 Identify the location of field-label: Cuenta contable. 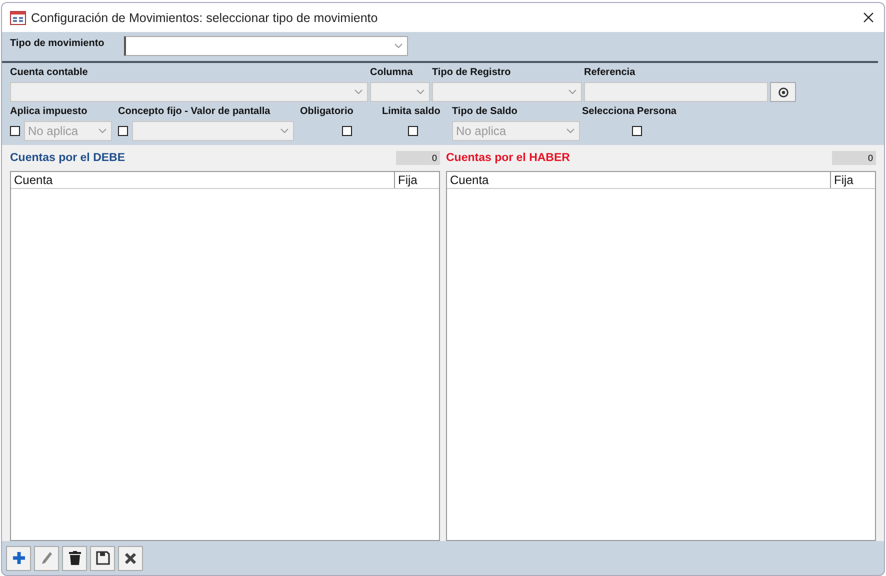
(49, 72).